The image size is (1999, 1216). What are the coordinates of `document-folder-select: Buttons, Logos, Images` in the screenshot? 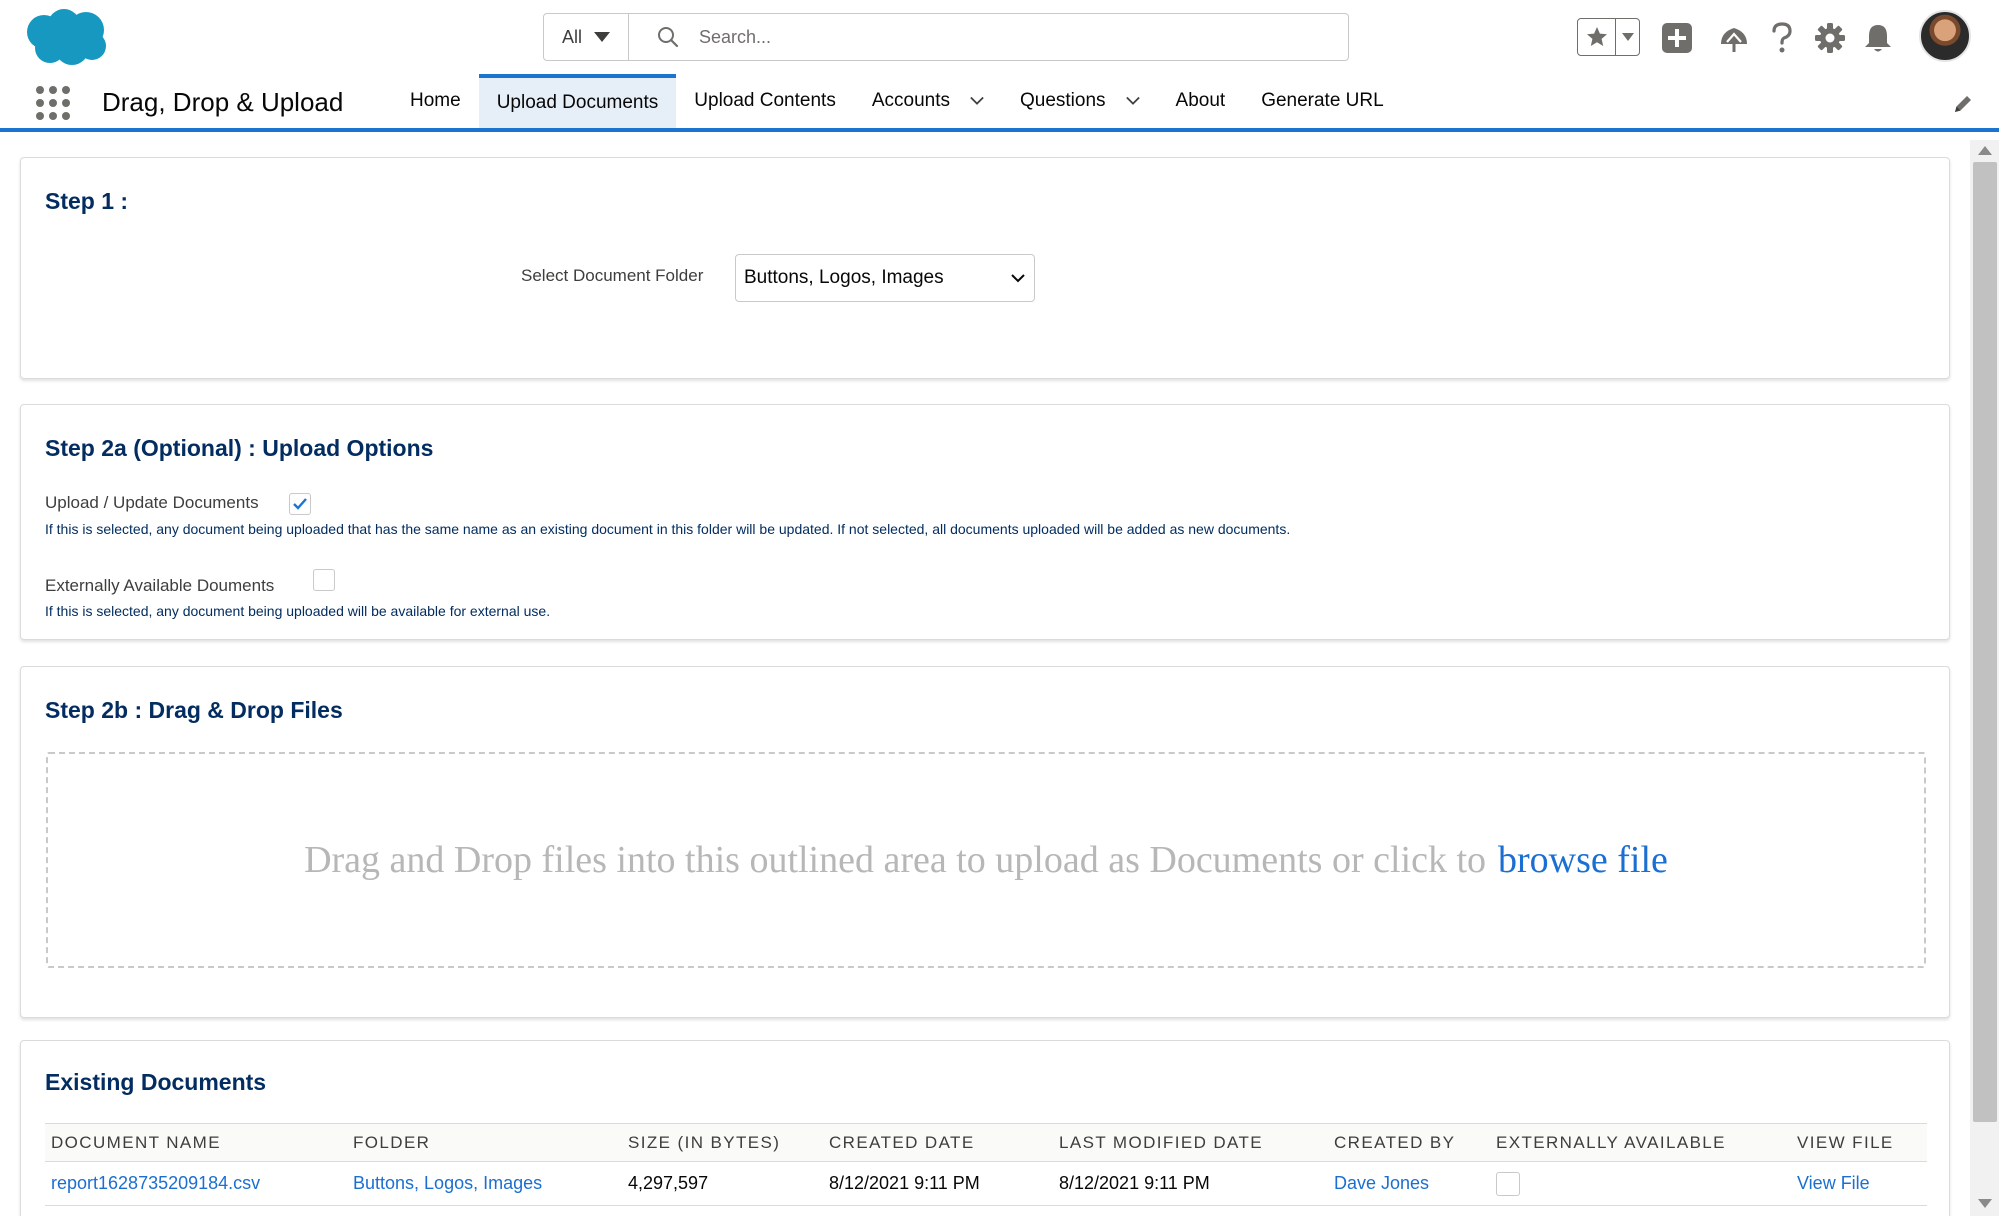 It's located at (885, 278).